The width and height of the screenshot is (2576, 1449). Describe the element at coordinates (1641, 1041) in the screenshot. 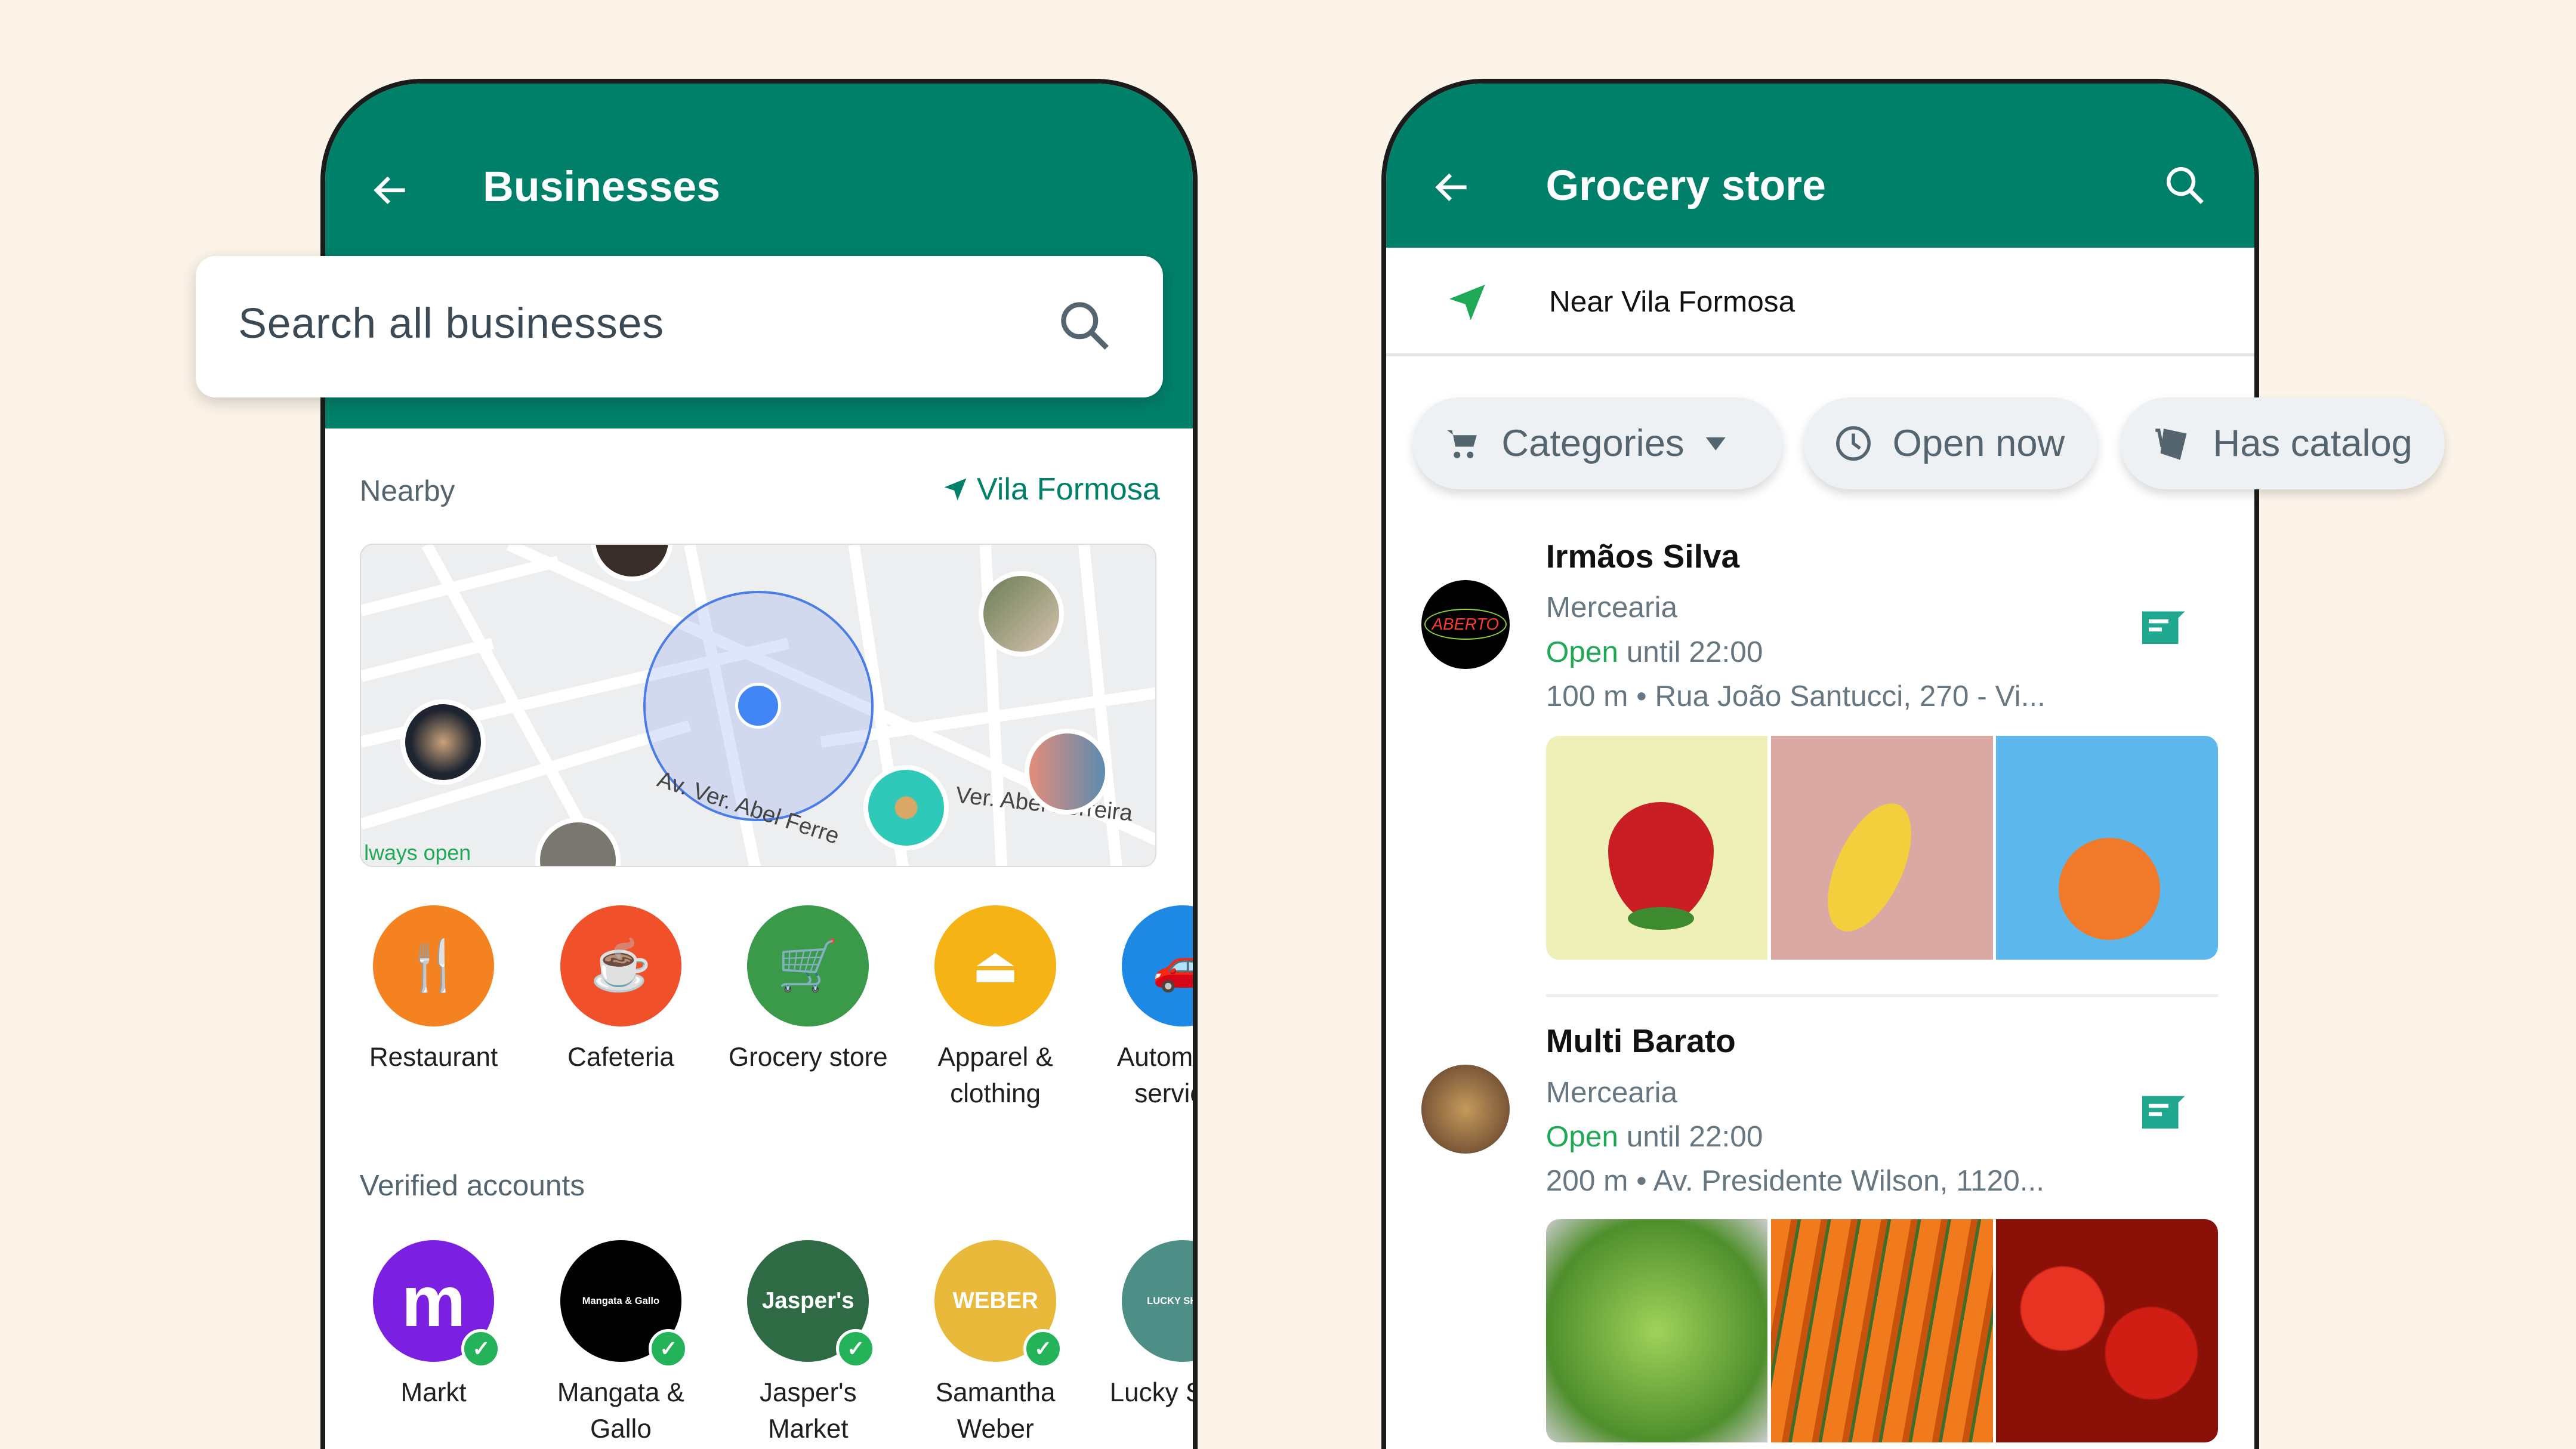

I see `business-name: Multi Barato` at that location.